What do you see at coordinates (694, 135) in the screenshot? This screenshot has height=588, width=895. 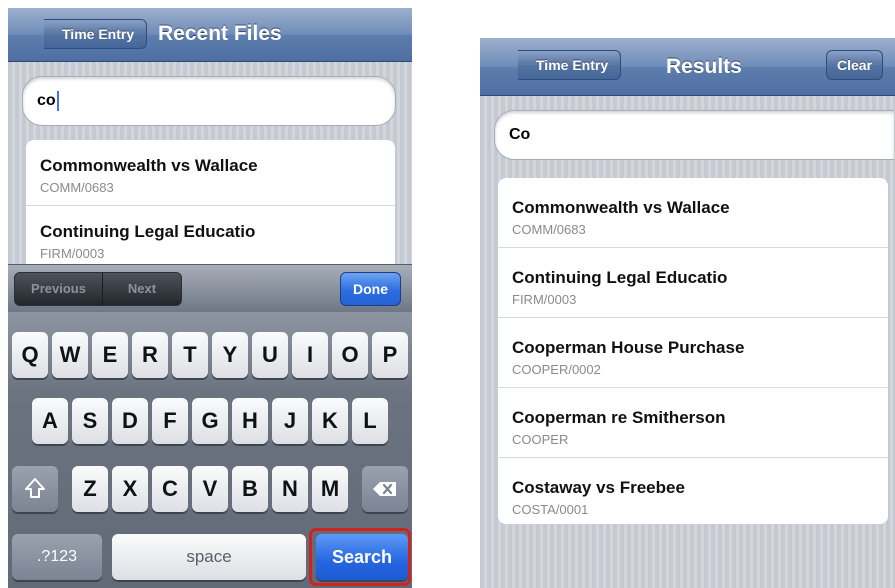 I see `search-input: Co` at bounding box center [694, 135].